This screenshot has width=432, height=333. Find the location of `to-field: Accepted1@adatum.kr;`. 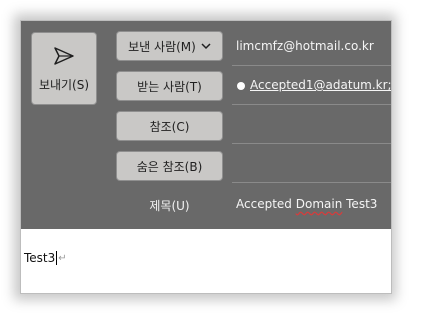

to-field: Accepted1@adatum.kr; is located at coordinates (311, 85).